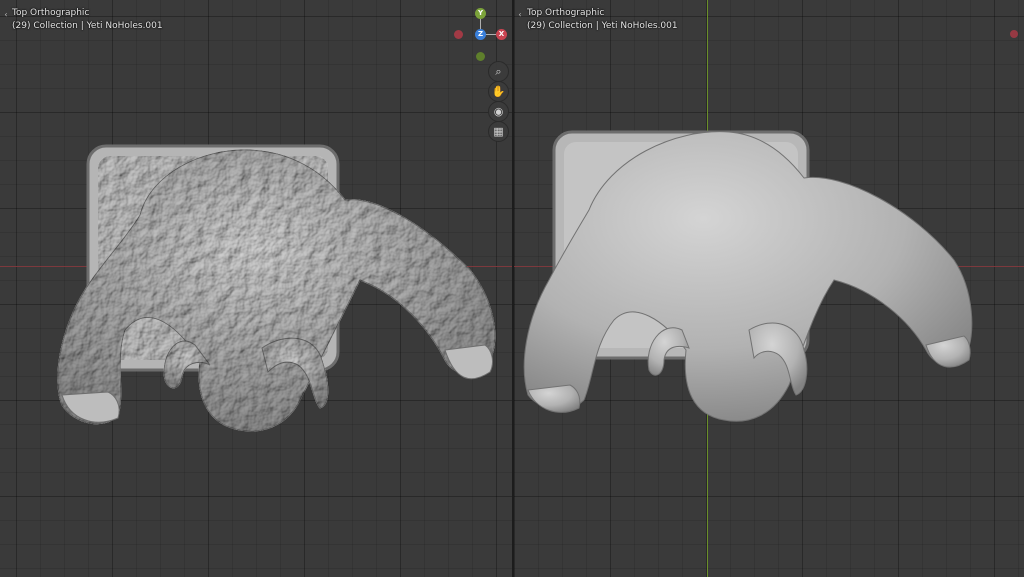  Describe the element at coordinates (498, 71) in the screenshot. I see `zoom-icon: ⌕` at that location.